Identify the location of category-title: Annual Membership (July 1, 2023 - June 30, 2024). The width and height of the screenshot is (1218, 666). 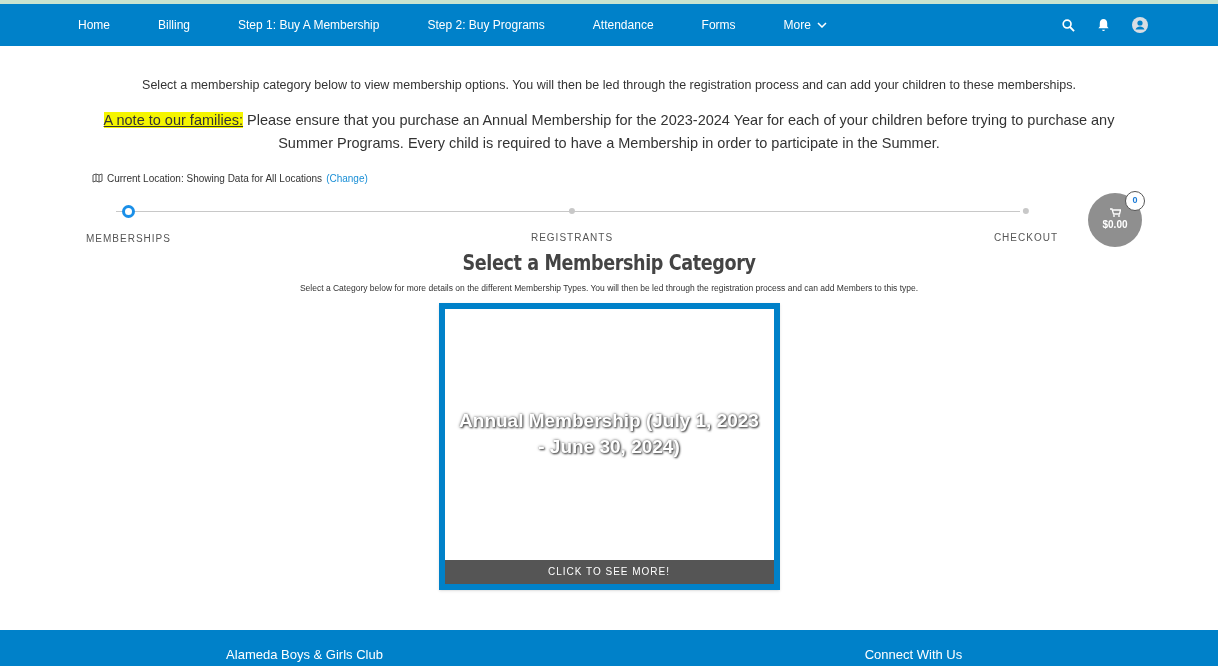
(609, 435).